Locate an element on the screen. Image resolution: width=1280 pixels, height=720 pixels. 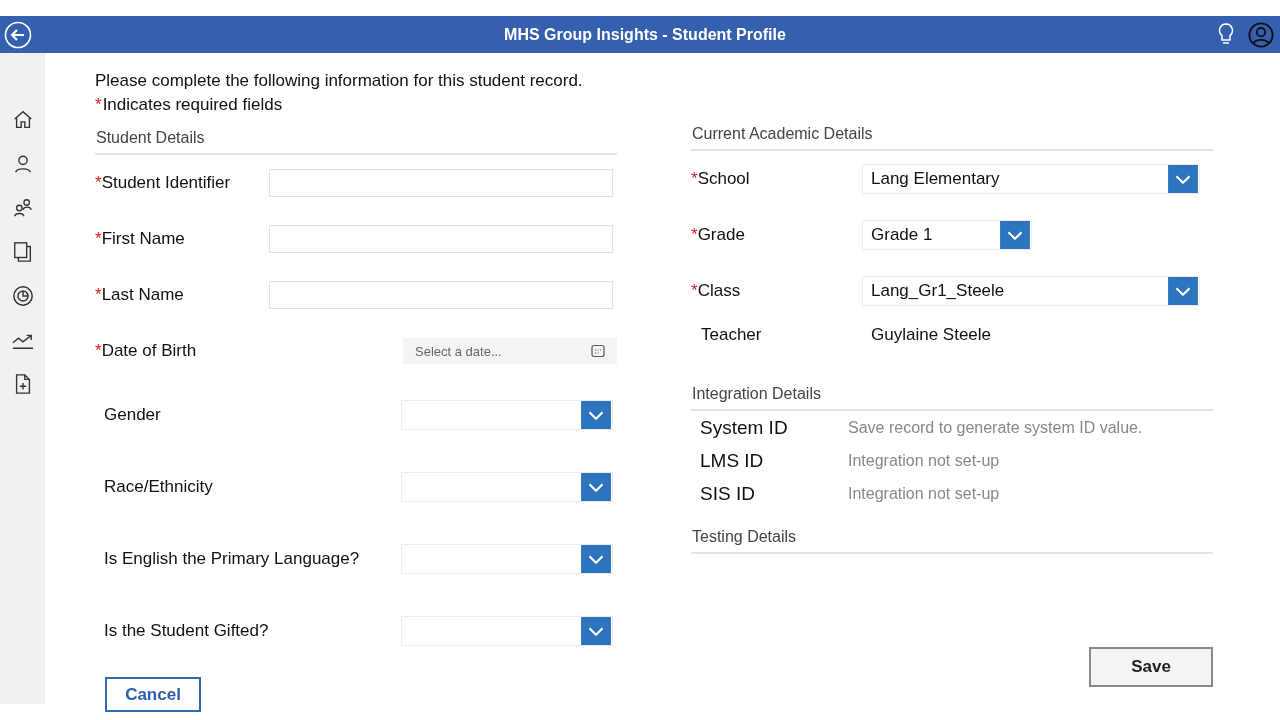
field-label: Grade is located at coordinates (721, 235).